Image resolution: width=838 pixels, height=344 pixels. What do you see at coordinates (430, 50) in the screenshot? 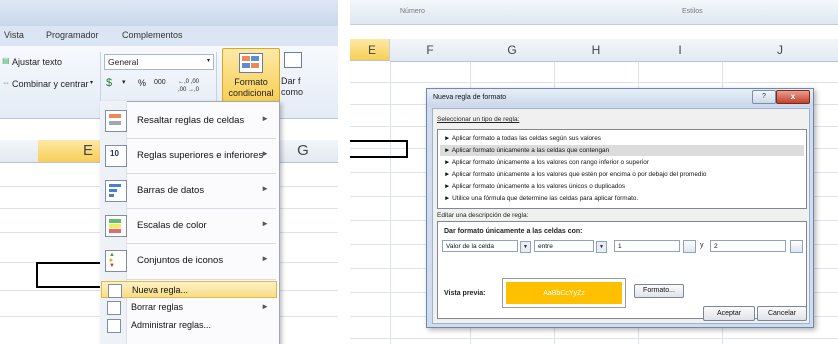
I see `column-header-f: F` at bounding box center [430, 50].